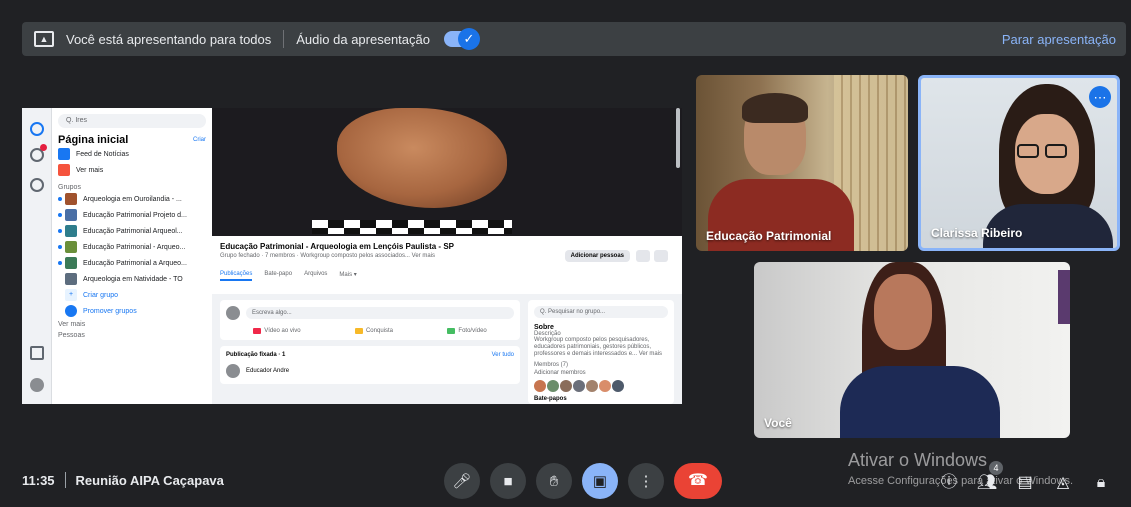 The image size is (1131, 507). What do you see at coordinates (71, 247) in the screenshot?
I see `group-thumbnail` at bounding box center [71, 247].